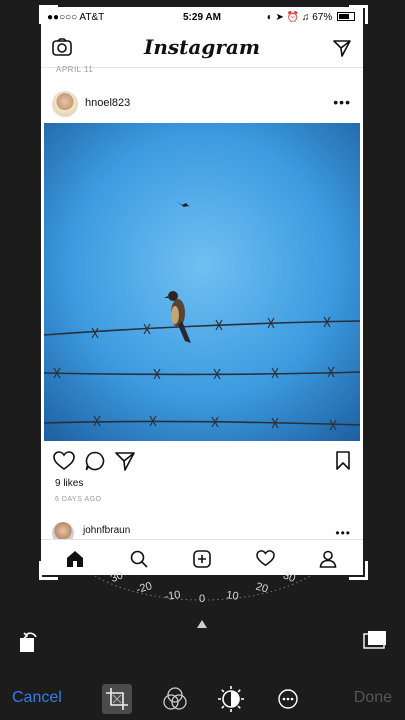 The height and width of the screenshot is (720, 405). I want to click on instagram-header: Instagram, so click(202, 47).